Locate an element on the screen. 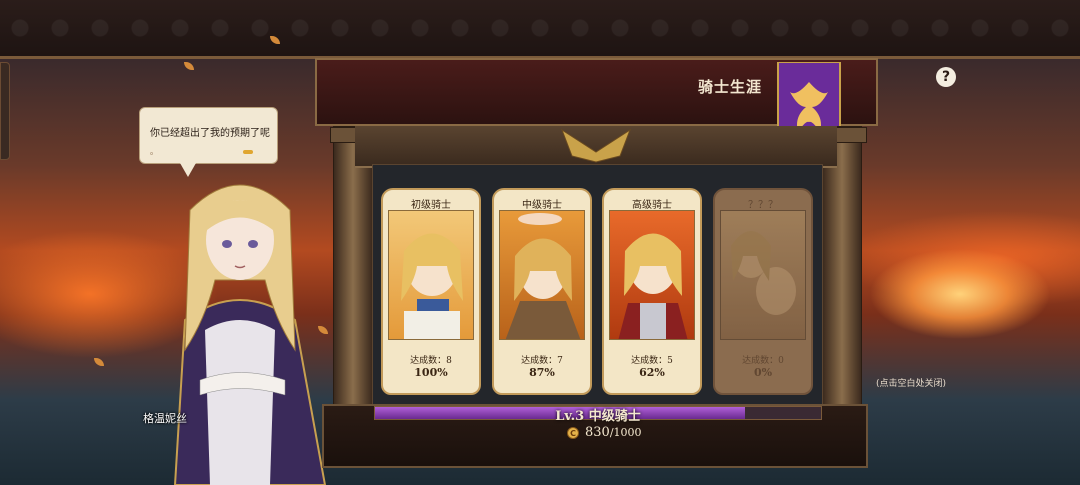  career-card-advanced: 高级骑士 达成数：5 62% is located at coordinates (652, 291).